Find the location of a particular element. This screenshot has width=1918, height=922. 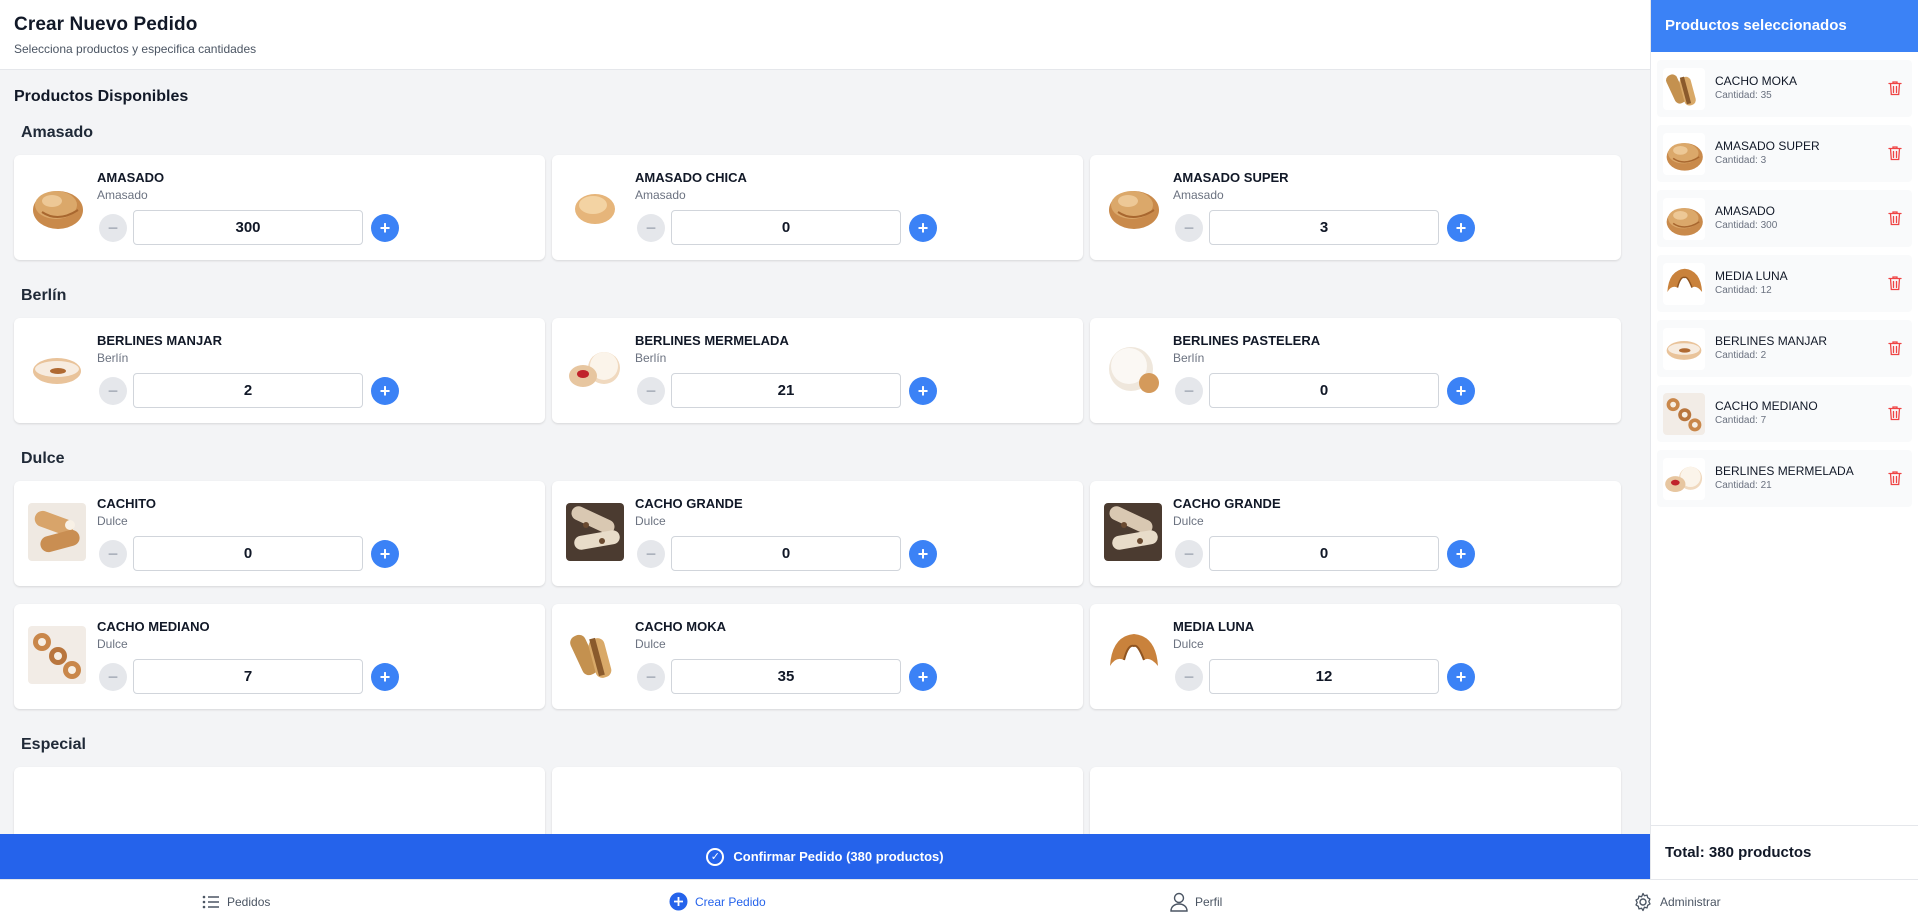

product-card: AMASADO SUPER Amasado − 3 + is located at coordinates (1355, 207).